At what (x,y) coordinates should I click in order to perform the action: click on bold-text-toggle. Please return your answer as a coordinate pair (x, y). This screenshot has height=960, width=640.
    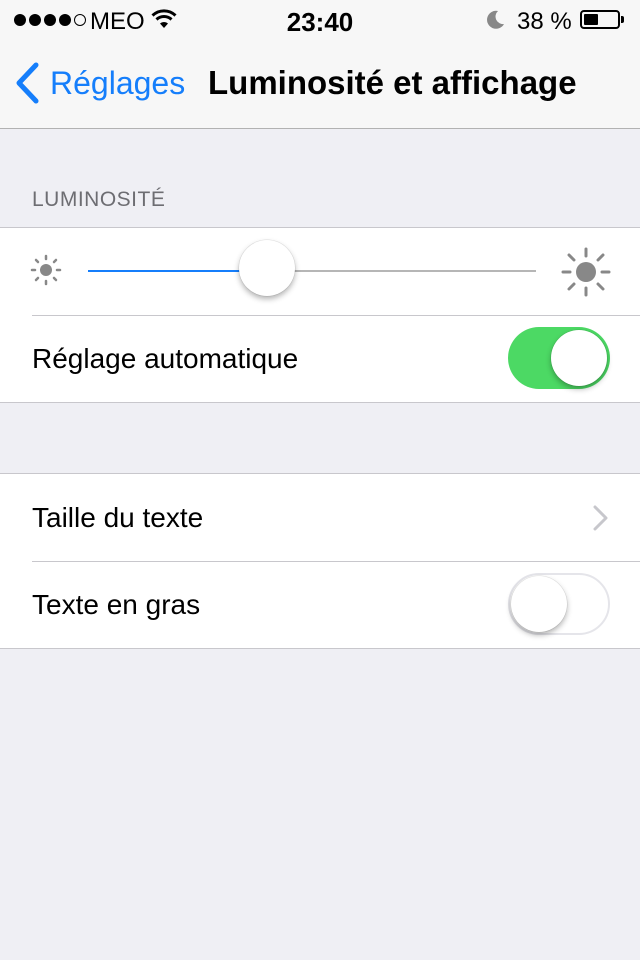
    Looking at the image, I should click on (559, 604).